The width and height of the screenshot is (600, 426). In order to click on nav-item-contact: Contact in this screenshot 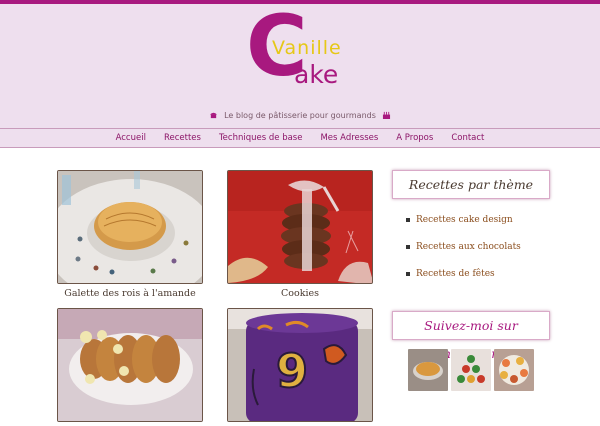, I will do `click(467, 138)`.